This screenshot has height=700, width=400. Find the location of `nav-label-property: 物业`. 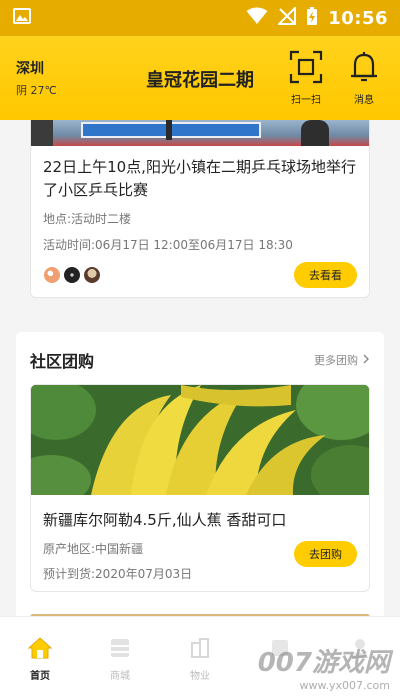

nav-label-property: 物业 is located at coordinates (200, 676).